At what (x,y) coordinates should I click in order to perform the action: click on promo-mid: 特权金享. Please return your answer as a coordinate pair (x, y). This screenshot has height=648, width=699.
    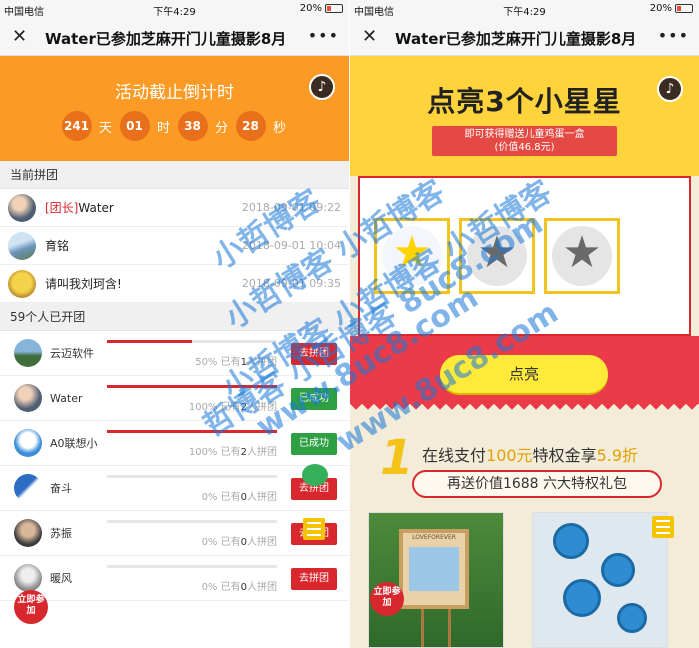
    Looking at the image, I should click on (564, 455).